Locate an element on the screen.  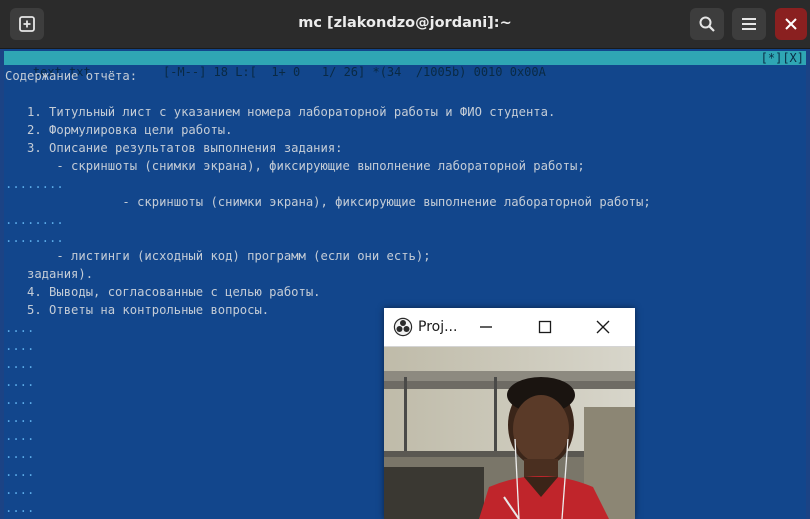
close-window-button is located at coordinates (791, 24).